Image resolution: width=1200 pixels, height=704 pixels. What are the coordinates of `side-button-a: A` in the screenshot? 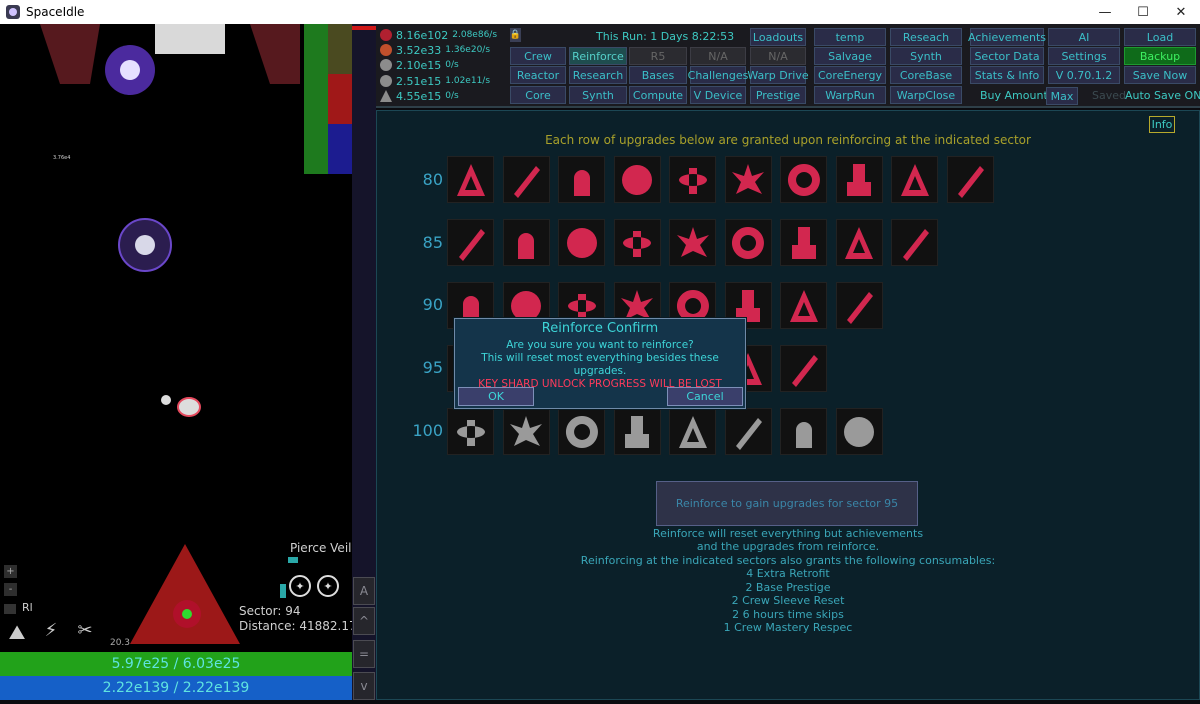 It's located at (364, 591).